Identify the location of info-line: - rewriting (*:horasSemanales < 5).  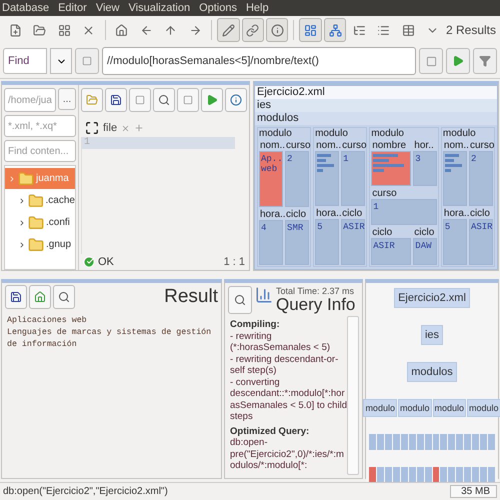
(281, 342).